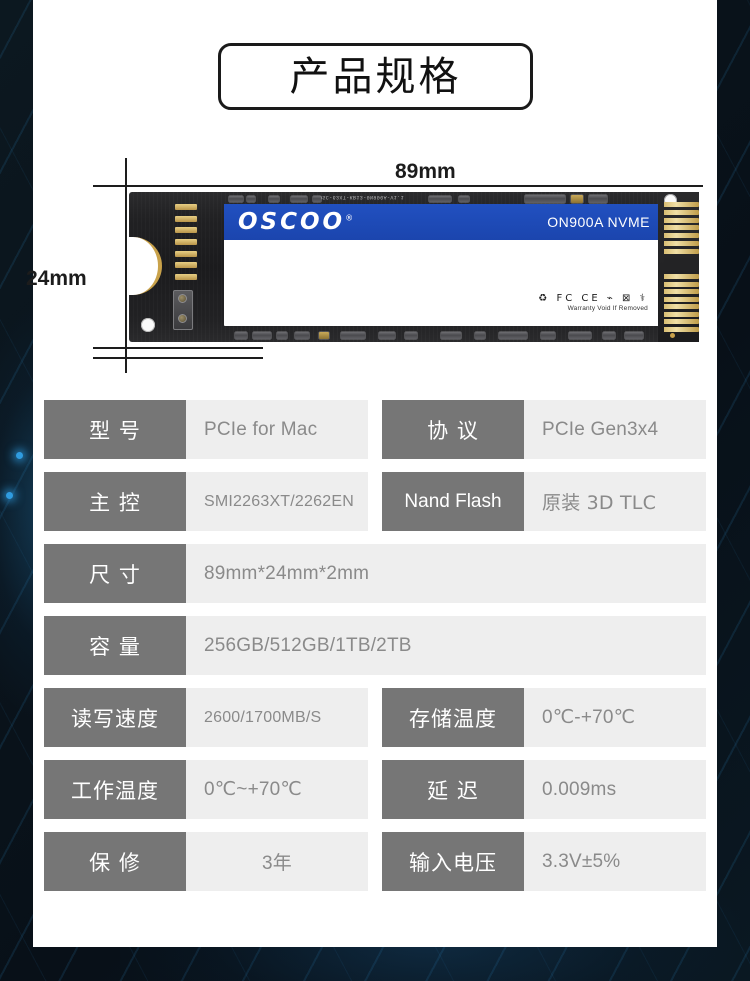 The width and height of the screenshot is (750, 981). Describe the element at coordinates (115, 789) in the screenshot. I see `spec-key: 工作温度` at that location.